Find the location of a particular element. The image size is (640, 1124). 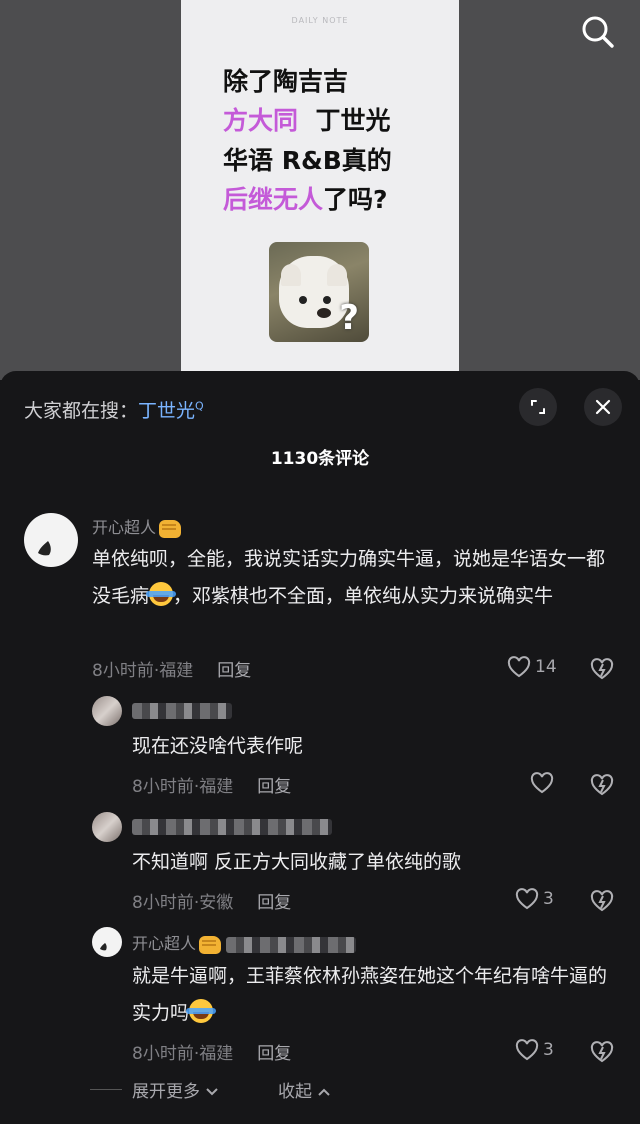

close-button is located at coordinates (603, 407).